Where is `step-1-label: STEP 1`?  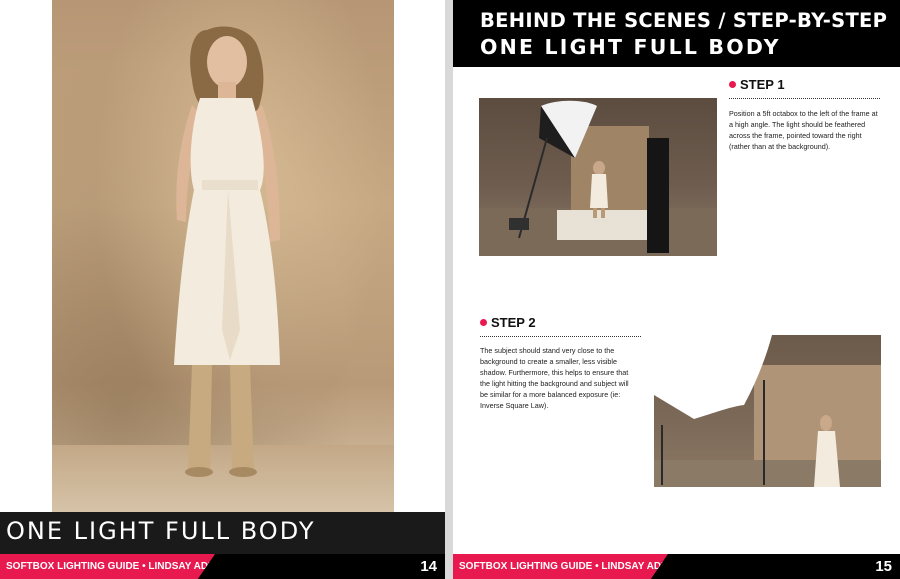
step-1-label: STEP 1 is located at coordinates (762, 84).